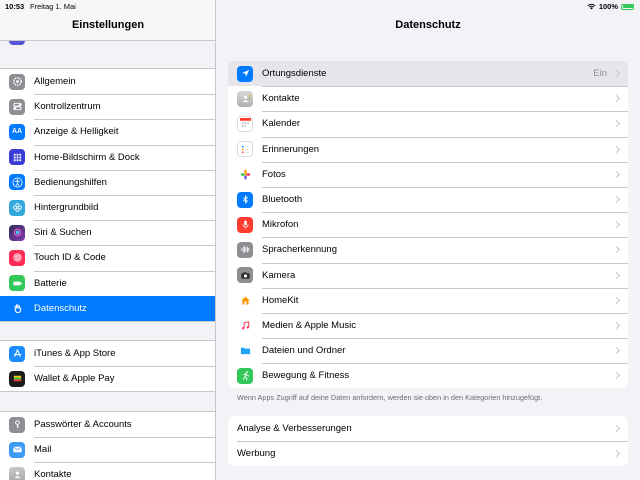 The height and width of the screenshot is (480, 640). What do you see at coordinates (107, 232) in the screenshot?
I see `sidebar-item-siri: Siri & Suchen` at bounding box center [107, 232].